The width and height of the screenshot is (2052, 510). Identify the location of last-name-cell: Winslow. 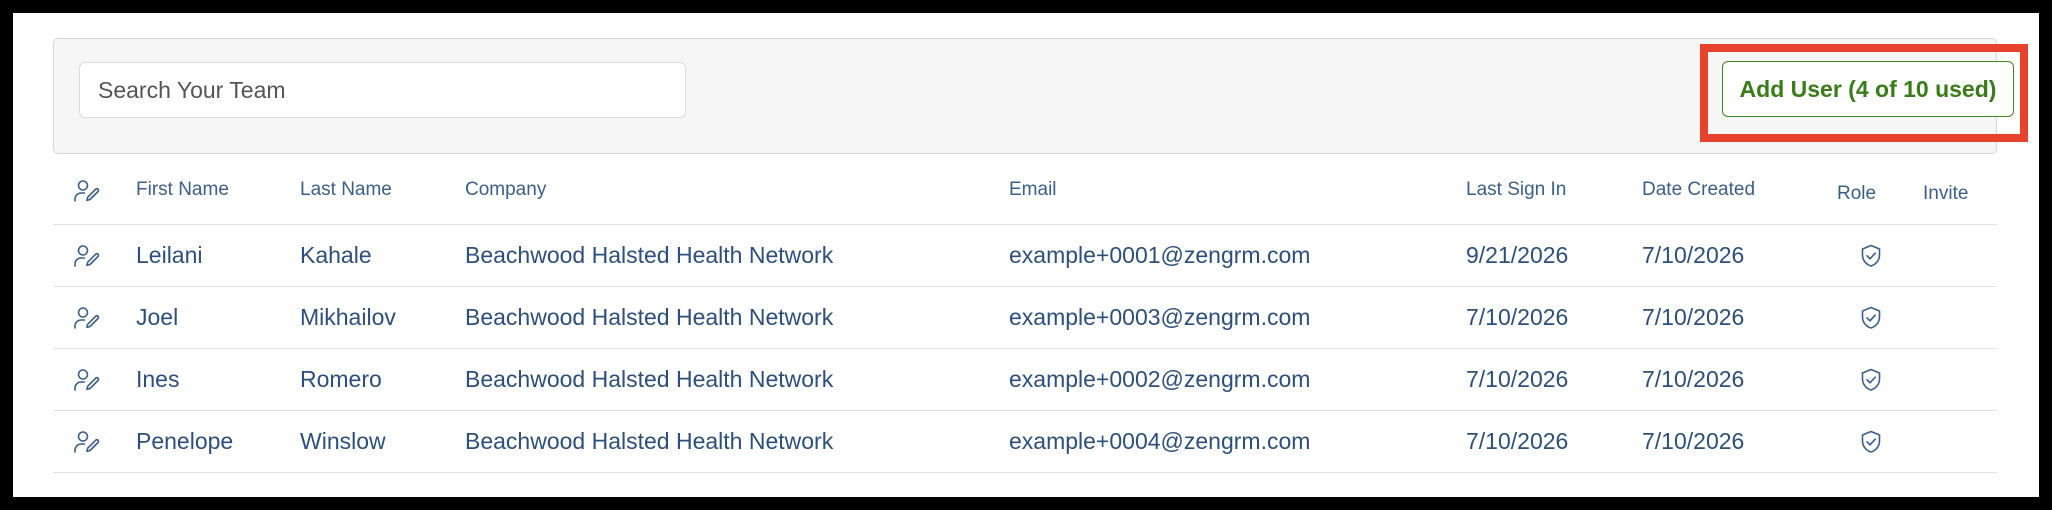
(343, 441).